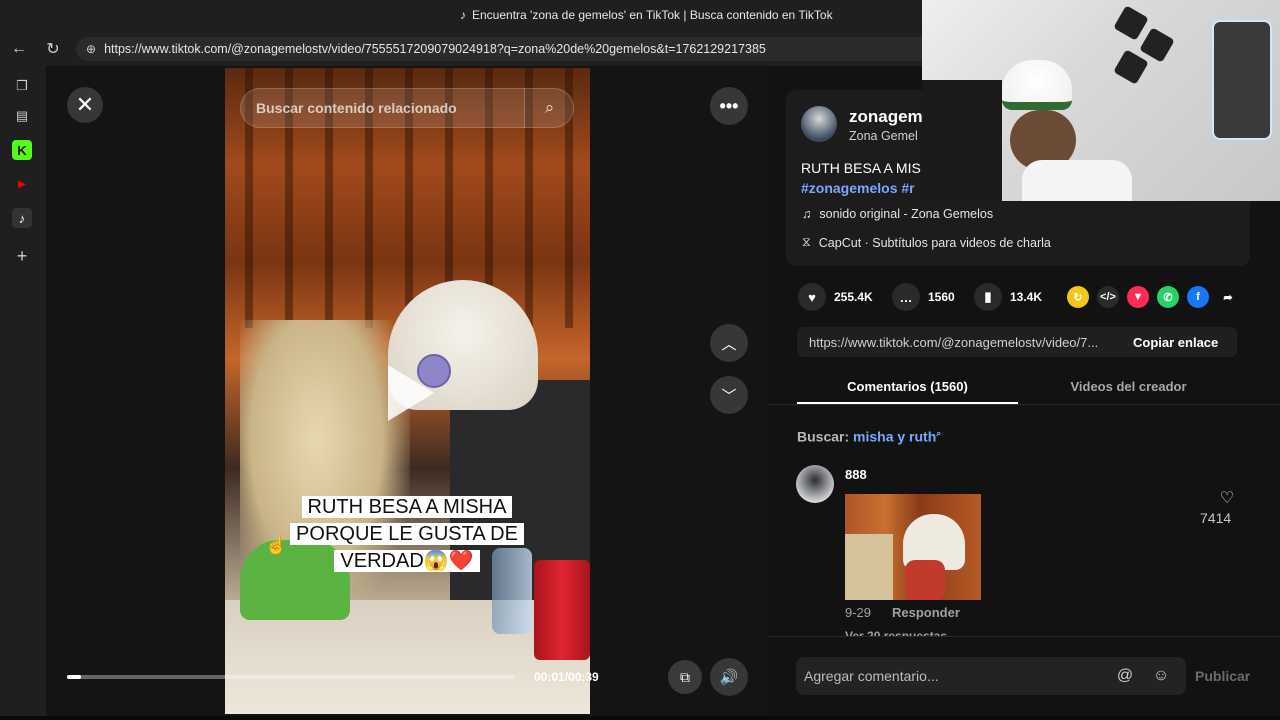 The height and width of the screenshot is (720, 1280). Describe the element at coordinates (1161, 676) in the screenshot. I see `emoji-icon: ☺` at that location.